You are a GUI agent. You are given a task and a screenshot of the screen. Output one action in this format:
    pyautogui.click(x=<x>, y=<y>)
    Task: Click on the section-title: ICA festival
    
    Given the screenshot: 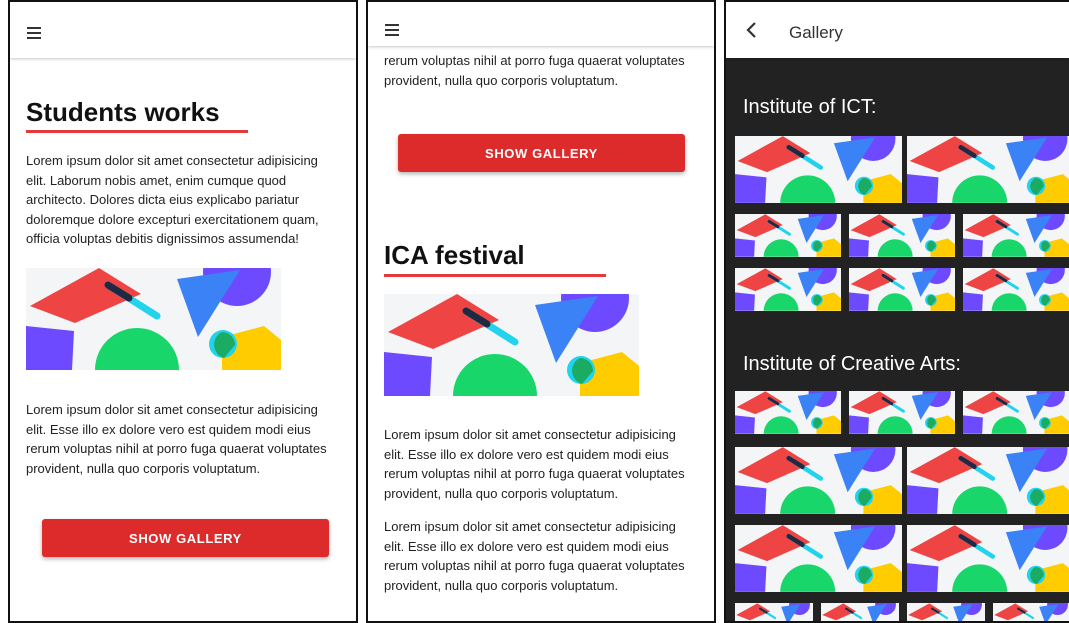 What is the action you would take?
    pyautogui.click(x=454, y=255)
    